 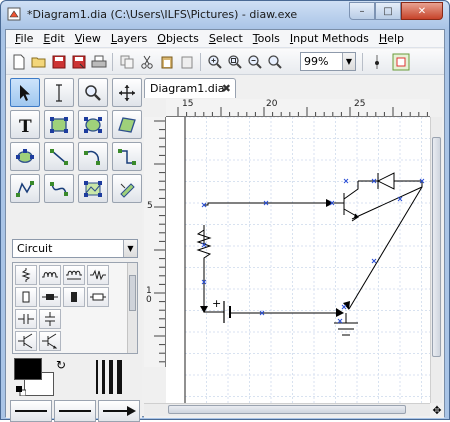 I want to click on npn-transistor-symbol, so click(x=26, y=341).